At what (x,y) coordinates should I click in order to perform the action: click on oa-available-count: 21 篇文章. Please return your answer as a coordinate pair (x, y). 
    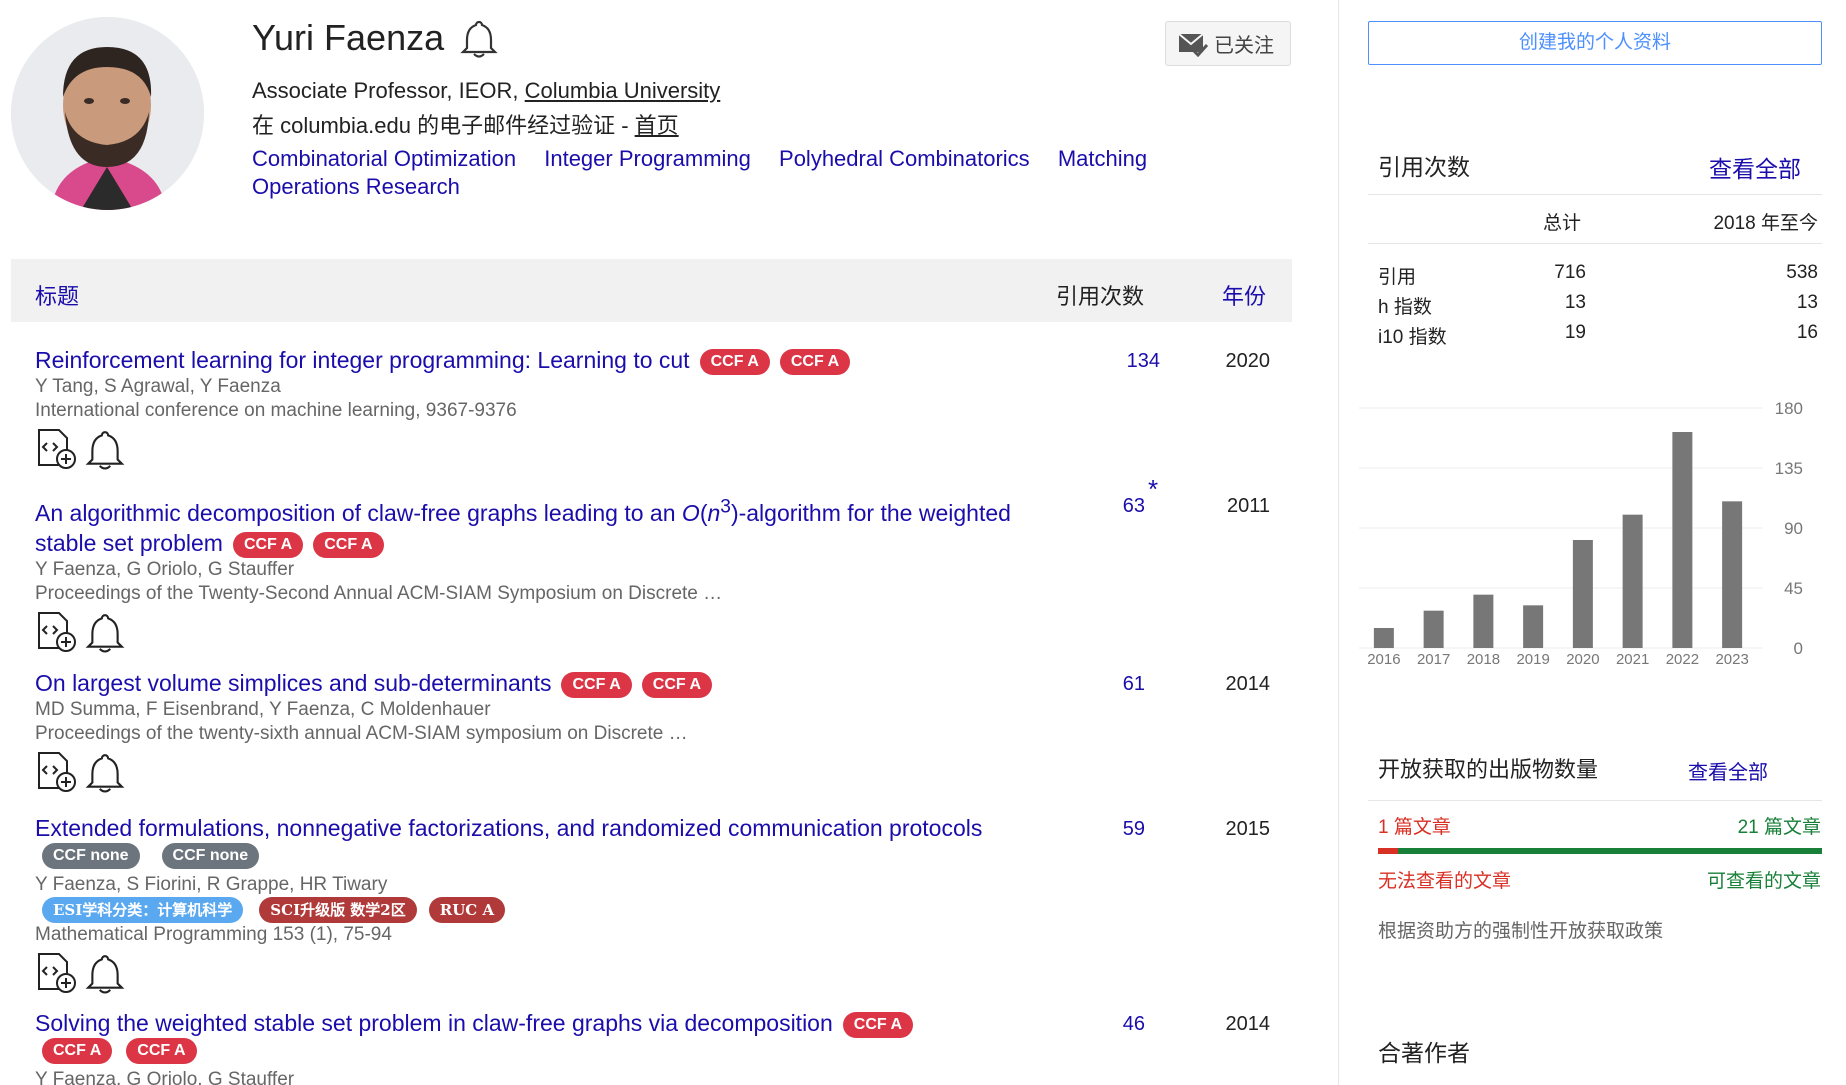
    Looking at the image, I should click on (1779, 827).